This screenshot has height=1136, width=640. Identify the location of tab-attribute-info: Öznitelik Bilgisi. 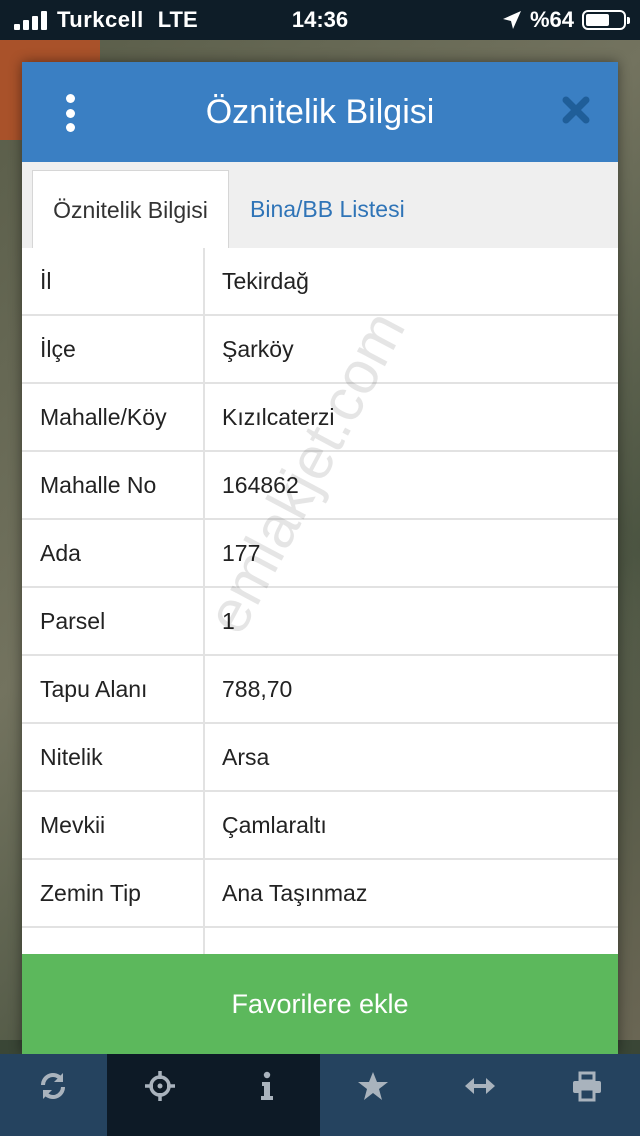
(130, 209).